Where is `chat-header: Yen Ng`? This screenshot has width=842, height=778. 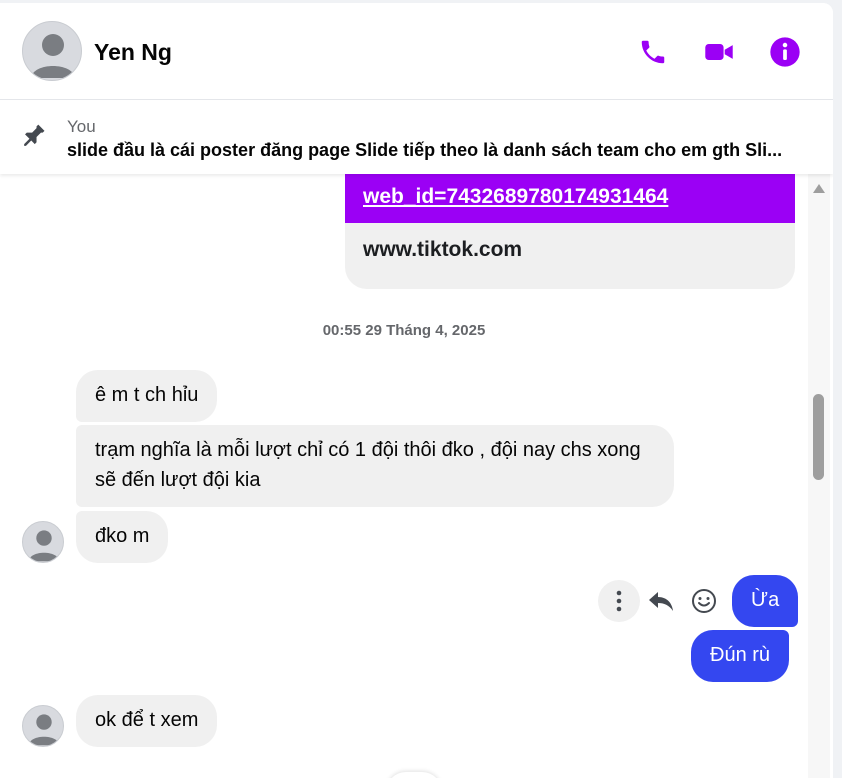
chat-header: Yen Ng is located at coordinates (416, 51).